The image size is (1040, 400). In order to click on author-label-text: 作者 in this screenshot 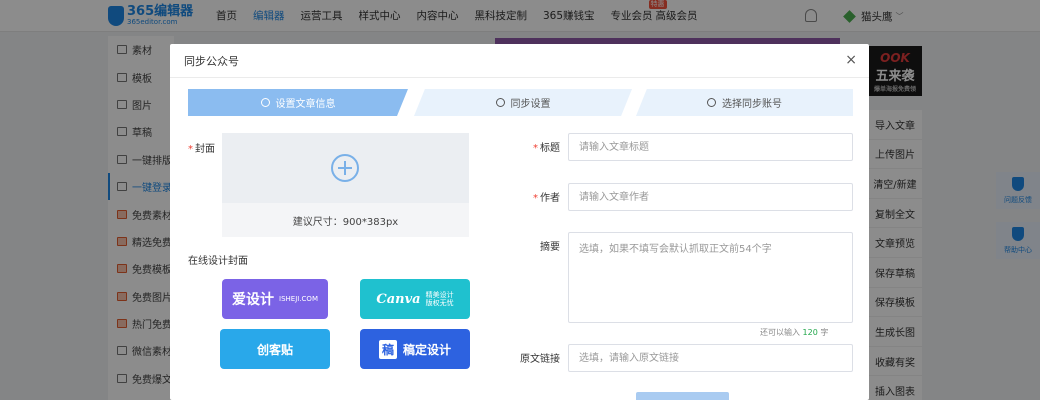, I will do `click(550, 198)`.